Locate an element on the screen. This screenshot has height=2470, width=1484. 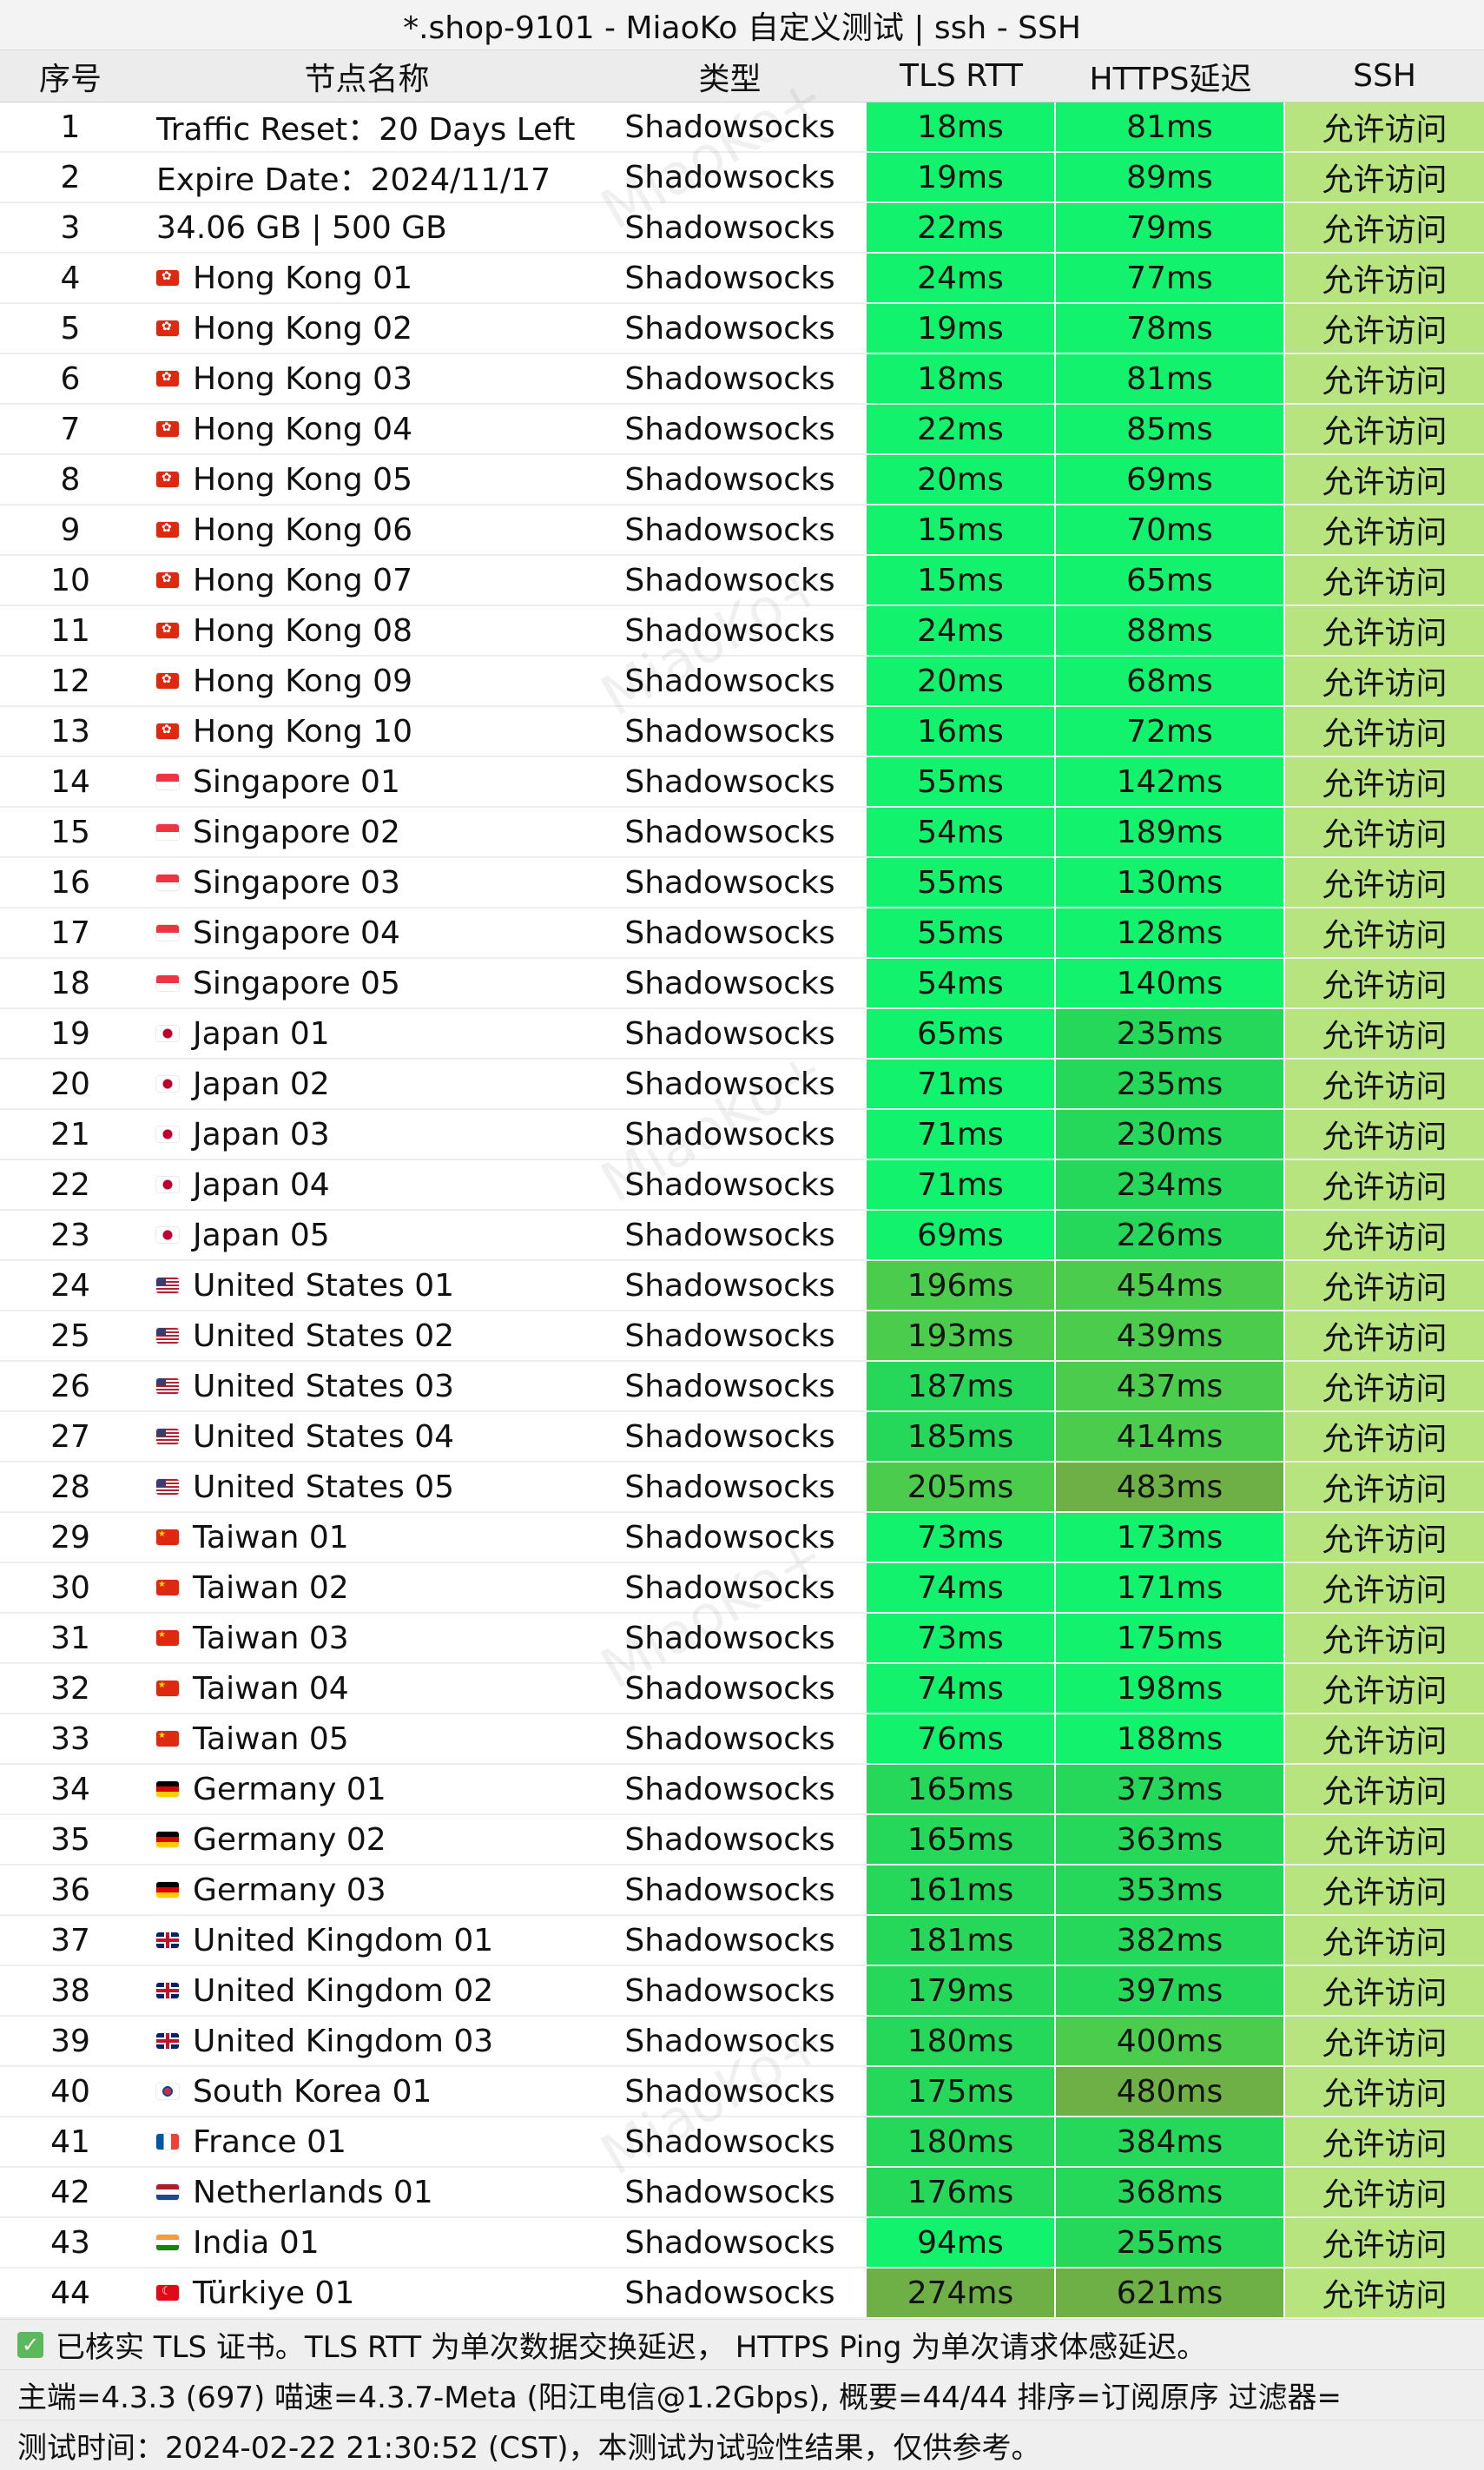
row-index: 14 is located at coordinates (70, 781).